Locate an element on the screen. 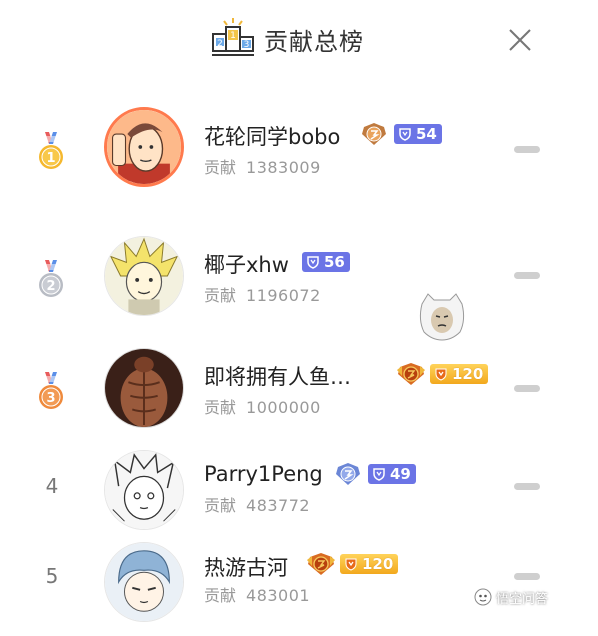  watermark: 悟空问答 is located at coordinates (511, 597).